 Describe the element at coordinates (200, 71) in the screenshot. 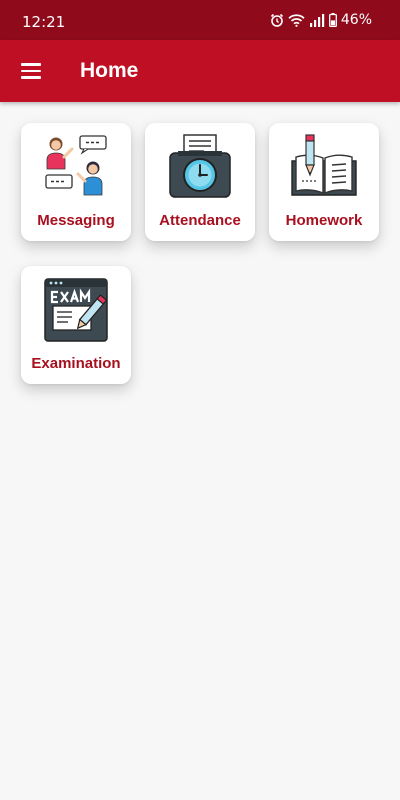

I see `app-bar: Home` at that location.